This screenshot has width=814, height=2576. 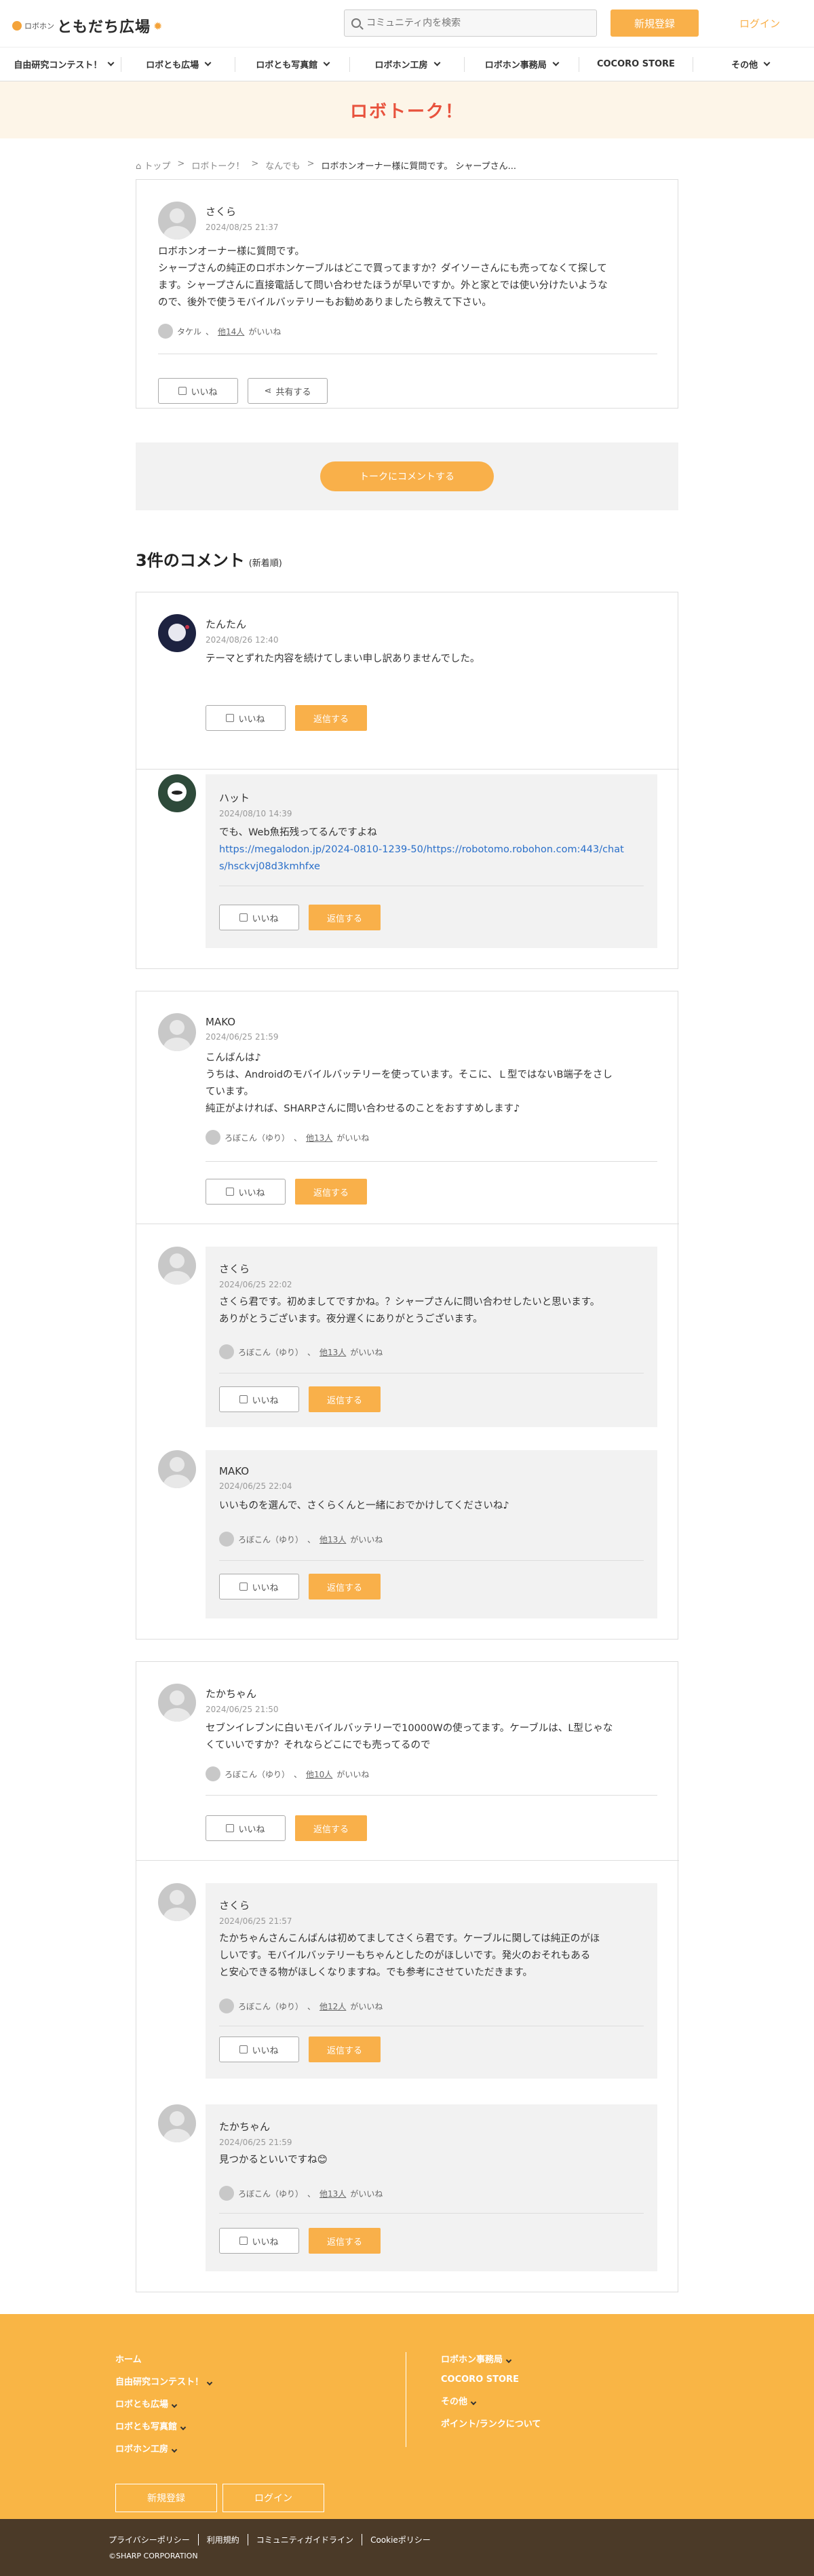 I want to click on footer-link-other: その他, so click(x=491, y=2400).